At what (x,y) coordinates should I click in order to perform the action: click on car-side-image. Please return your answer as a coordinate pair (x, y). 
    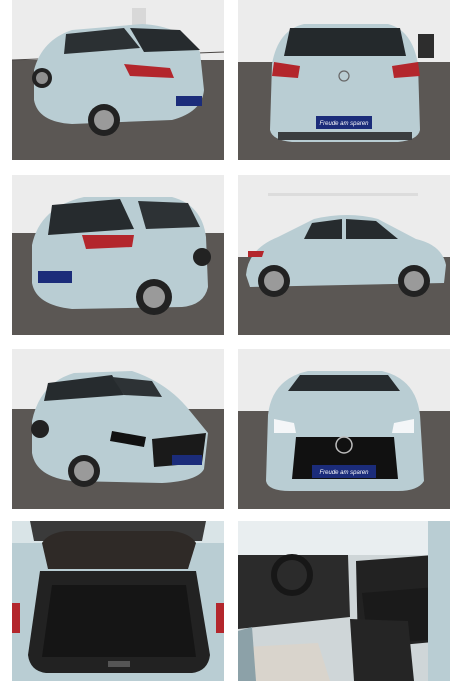
    Looking at the image, I should click on (344, 255).